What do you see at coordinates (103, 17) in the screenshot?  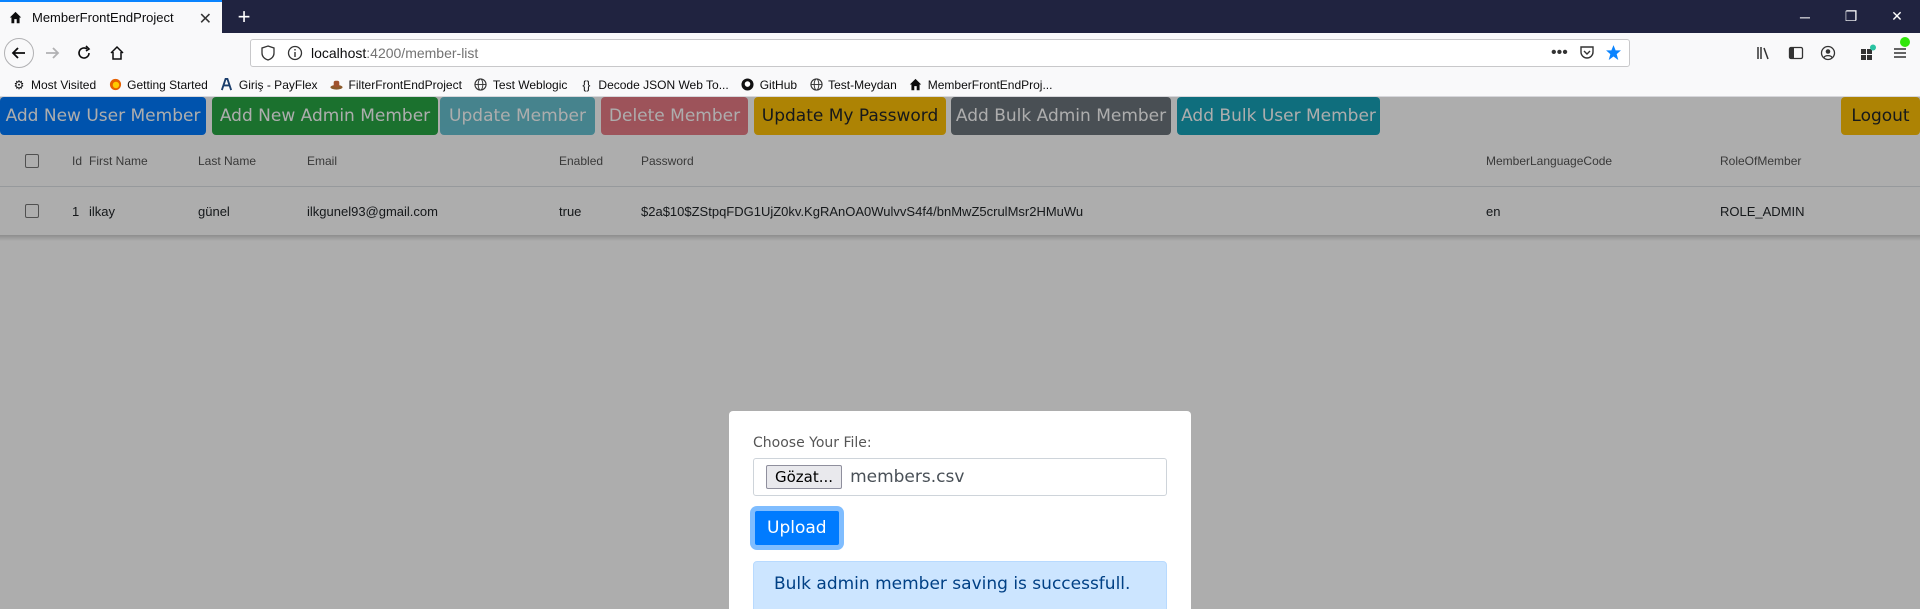 I see `tab-title: MemberFrontEndProject` at bounding box center [103, 17].